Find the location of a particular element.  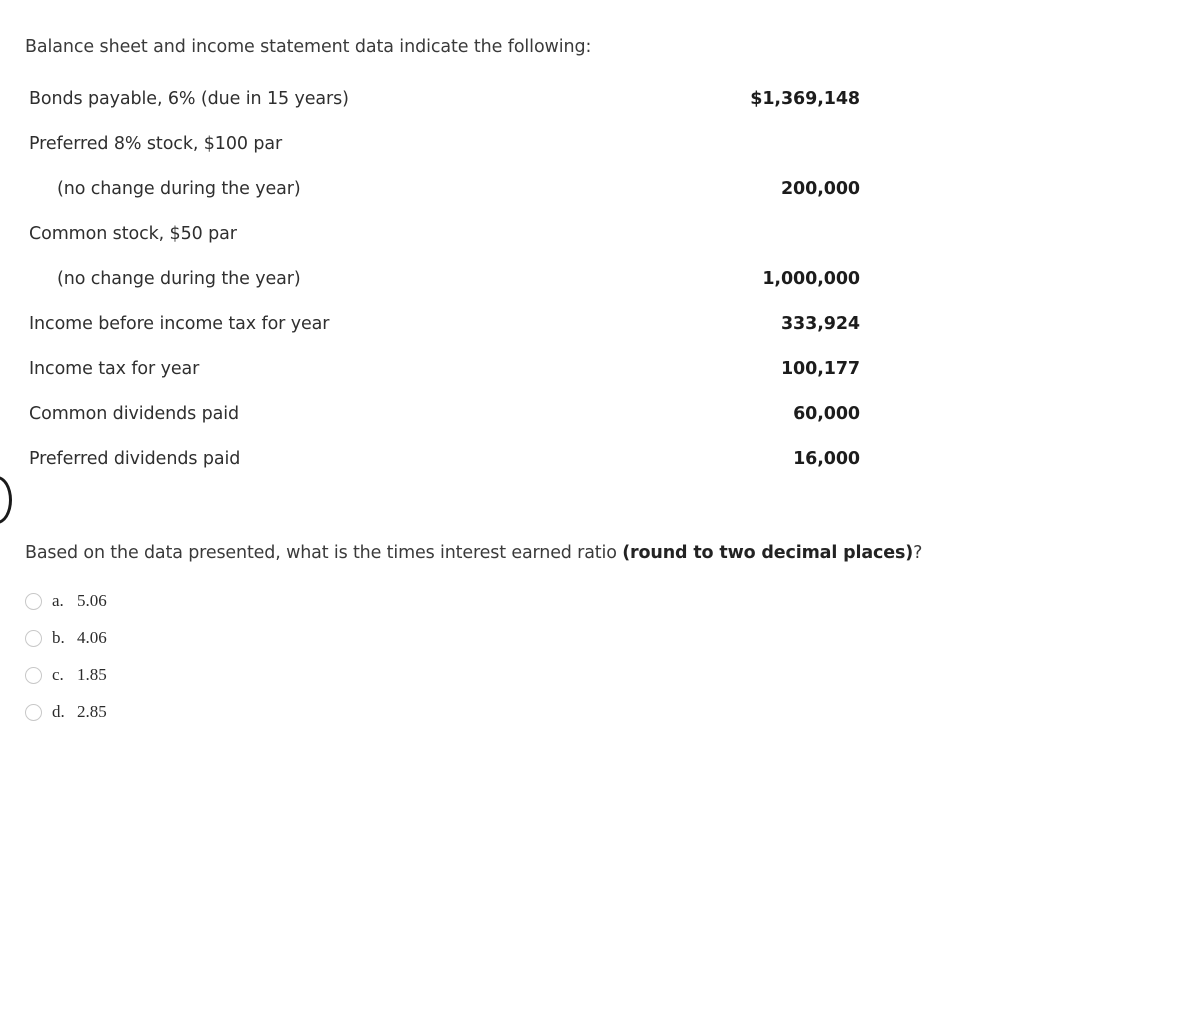

table-row: (no change during the year) 200,000 is located at coordinates (430, 197).